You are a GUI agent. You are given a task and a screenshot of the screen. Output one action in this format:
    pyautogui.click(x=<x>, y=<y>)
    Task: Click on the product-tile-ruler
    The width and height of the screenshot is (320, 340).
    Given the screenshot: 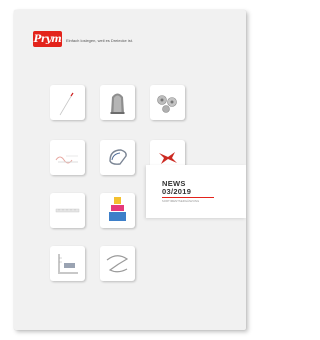 What is the action you would take?
    pyautogui.click(x=67, y=210)
    